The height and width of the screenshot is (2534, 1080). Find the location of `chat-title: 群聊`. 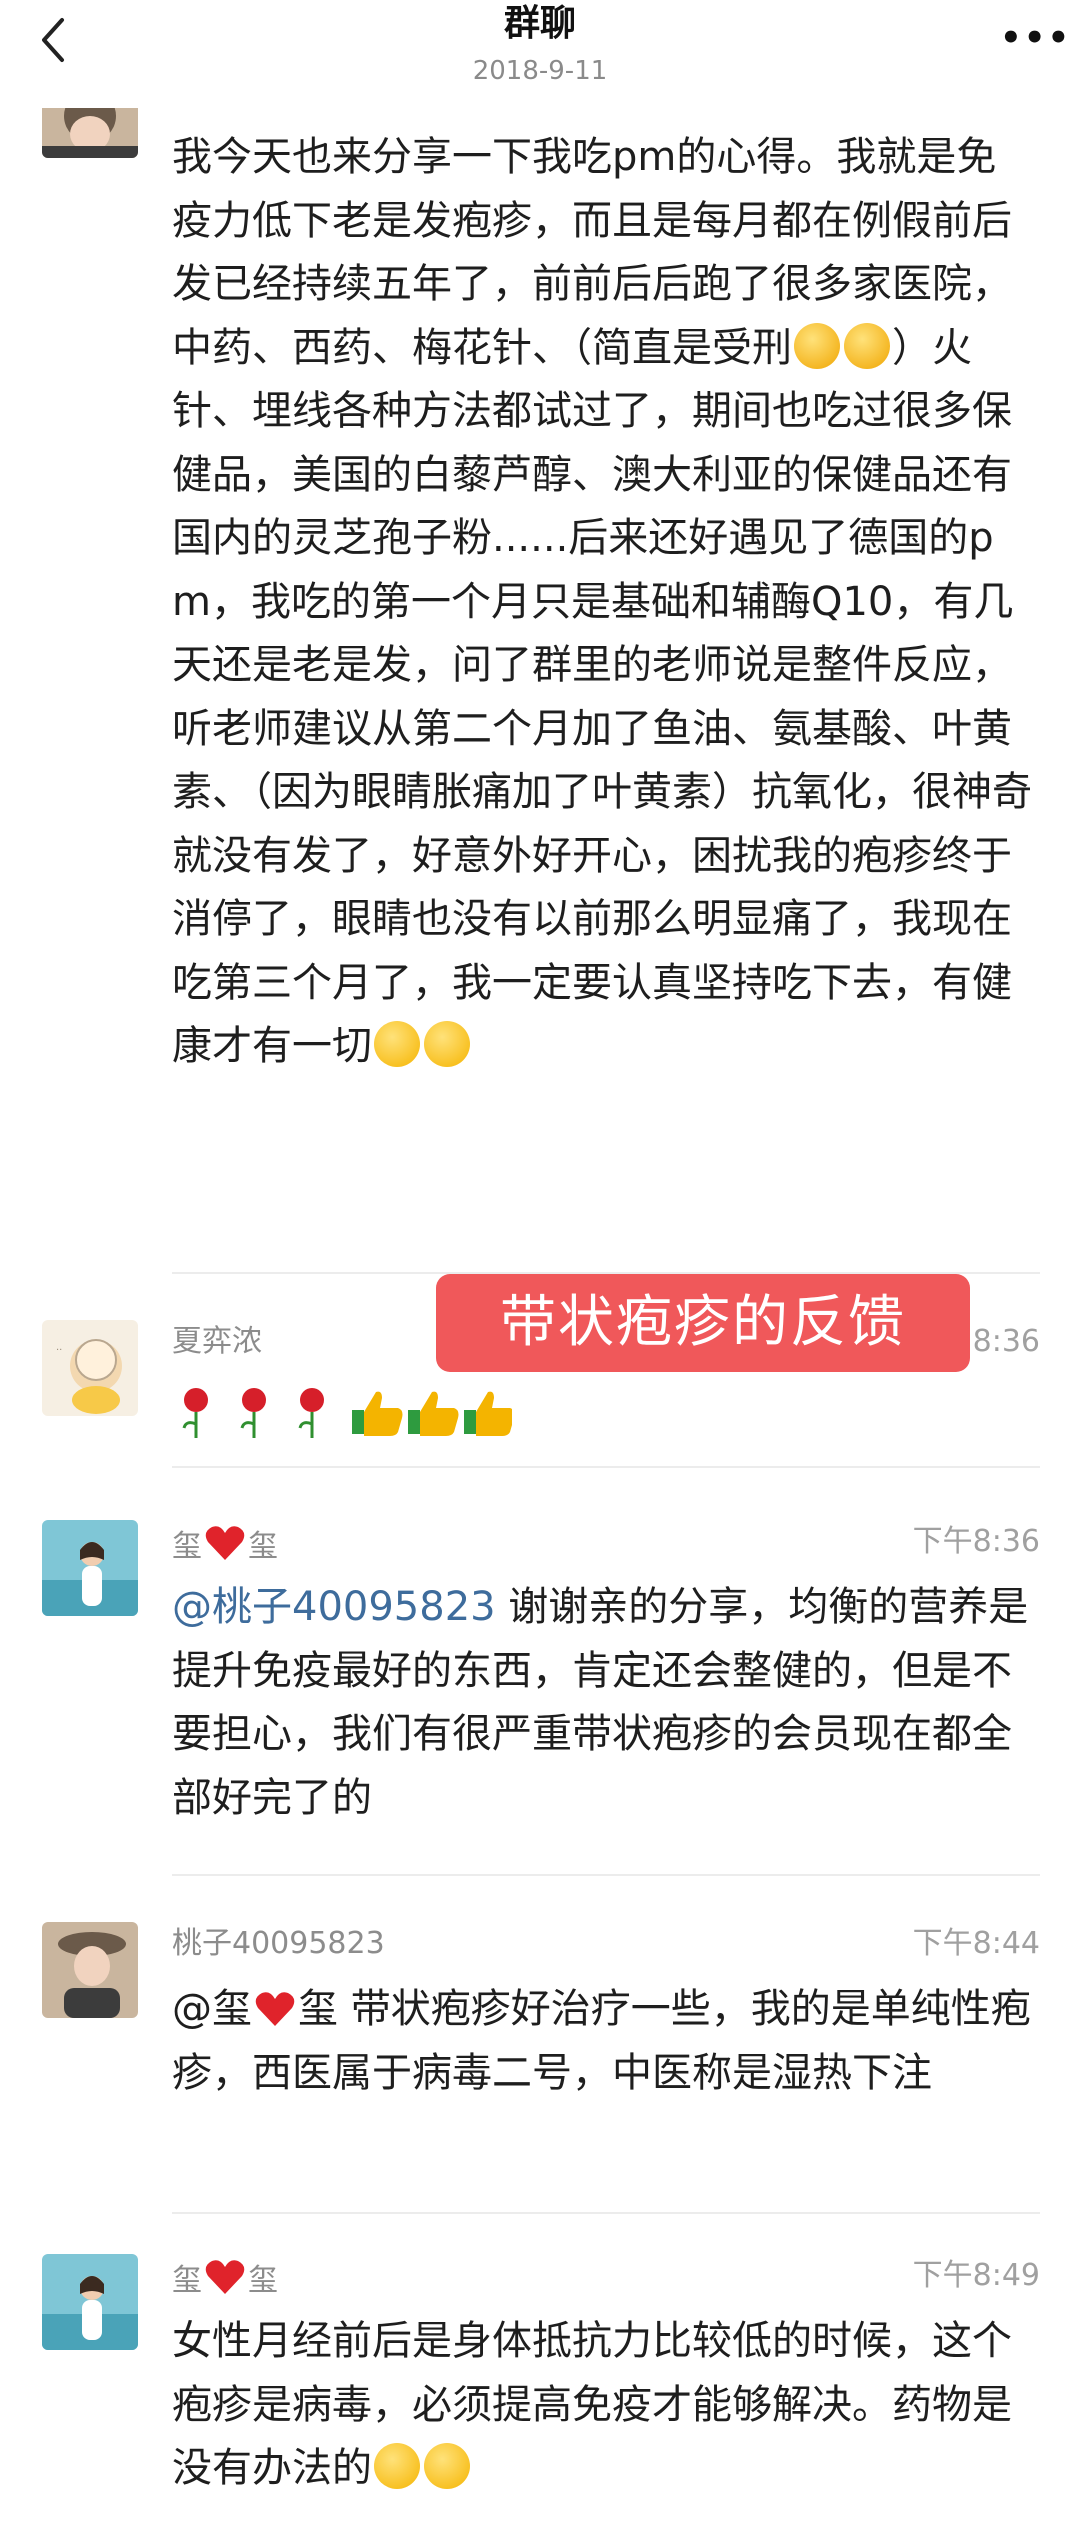

chat-title: 群聊 is located at coordinates (539, 23).